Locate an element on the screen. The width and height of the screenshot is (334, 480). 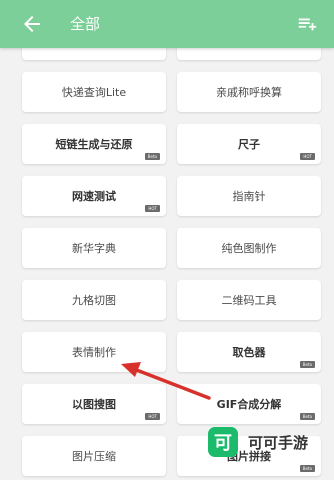
tool-label: 指南针 is located at coordinates (249, 196).